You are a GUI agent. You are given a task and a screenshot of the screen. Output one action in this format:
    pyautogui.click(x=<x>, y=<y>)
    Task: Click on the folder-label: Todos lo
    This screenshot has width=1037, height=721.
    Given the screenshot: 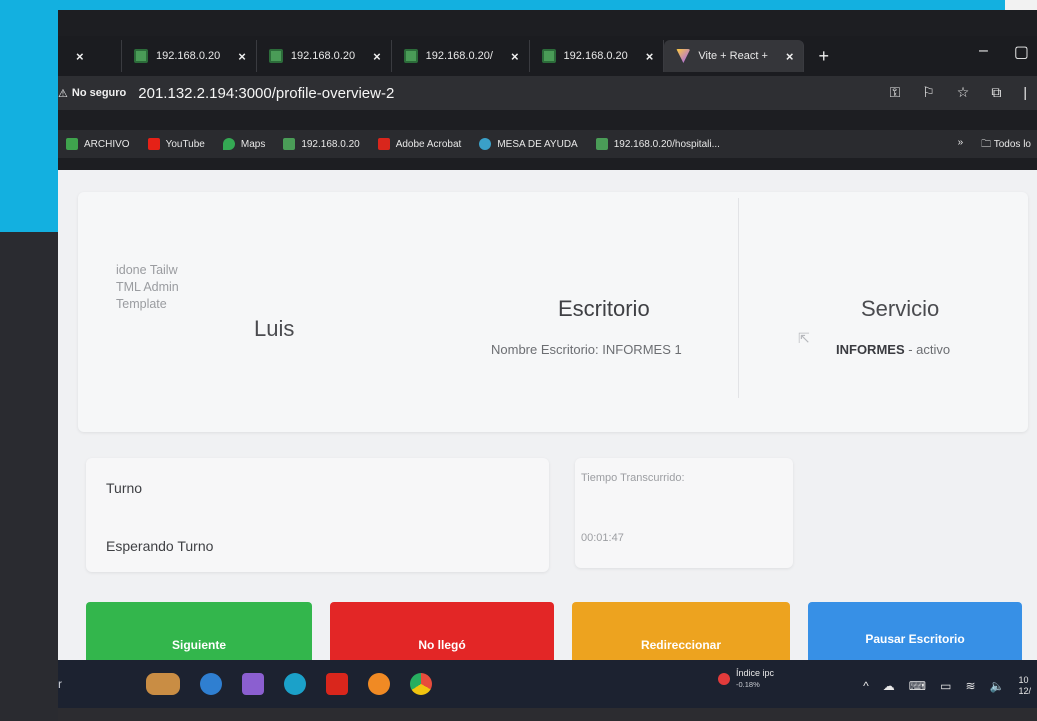 What is the action you would take?
    pyautogui.click(x=1012, y=144)
    